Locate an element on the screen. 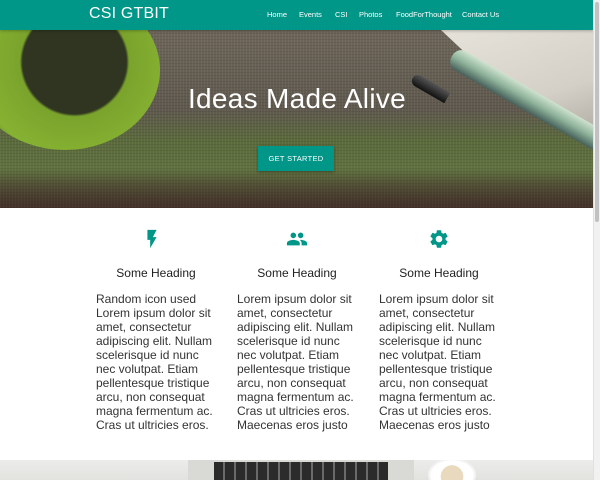 Image resolution: width=600 pixels, height=480 pixels. parallax-image-strip is located at coordinates (297, 470).